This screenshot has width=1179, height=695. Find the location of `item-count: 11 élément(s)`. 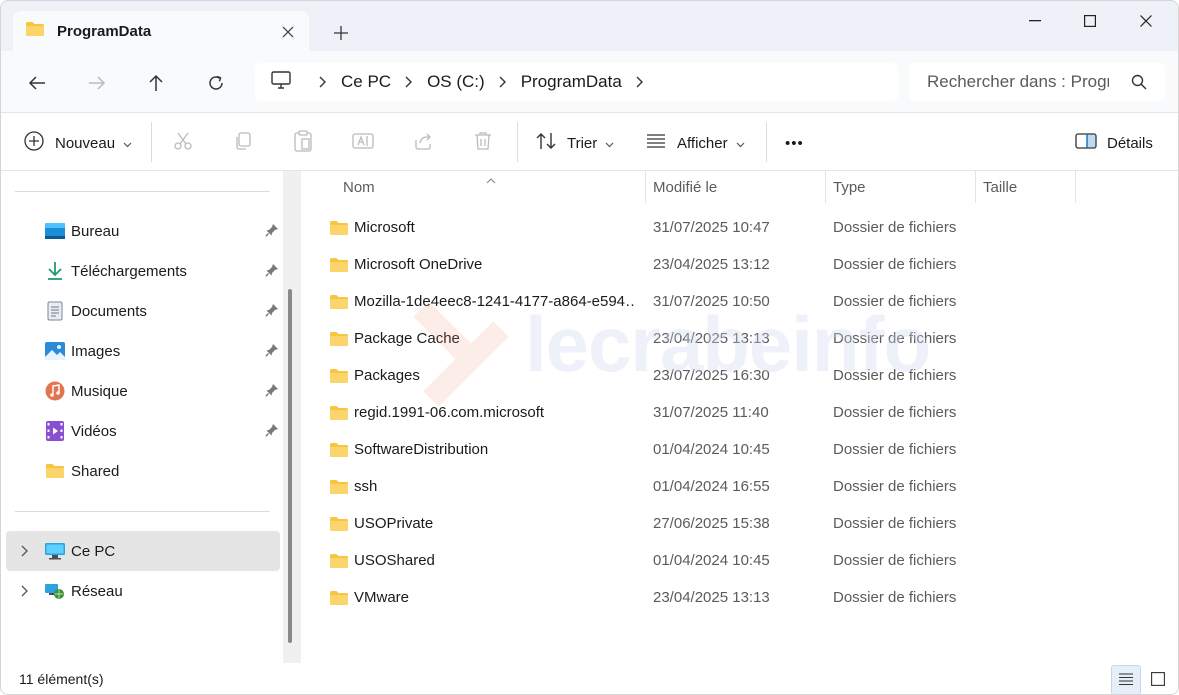

item-count: 11 élément(s) is located at coordinates (61, 679).